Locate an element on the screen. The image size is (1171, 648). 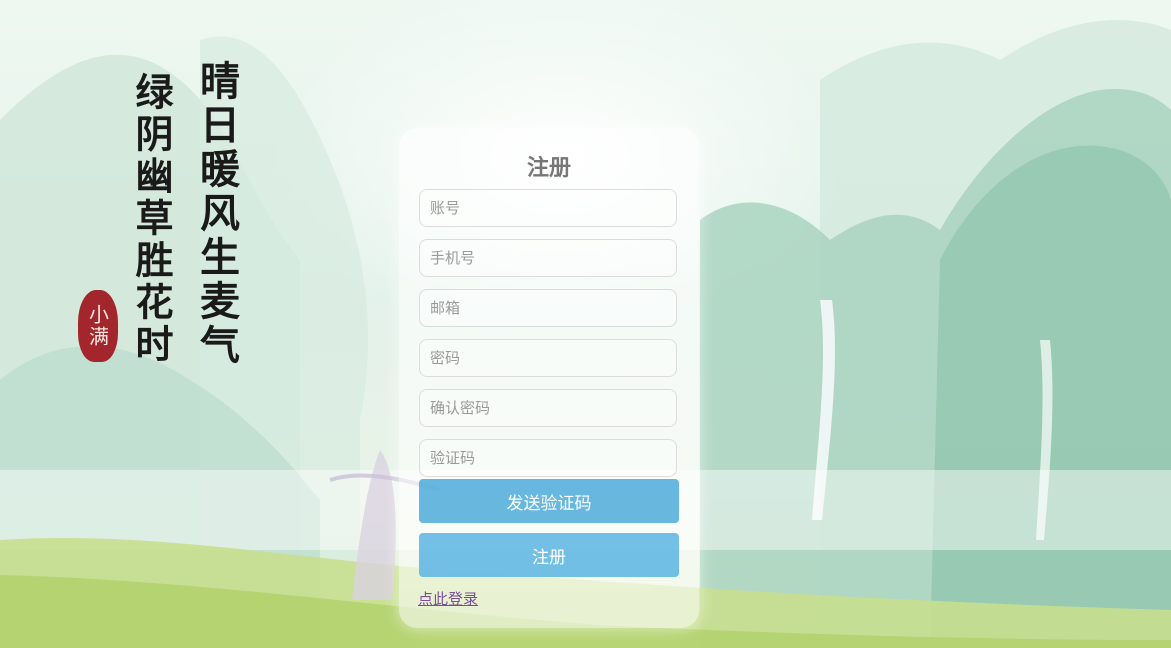
verification-code-input is located at coordinates (548, 458).